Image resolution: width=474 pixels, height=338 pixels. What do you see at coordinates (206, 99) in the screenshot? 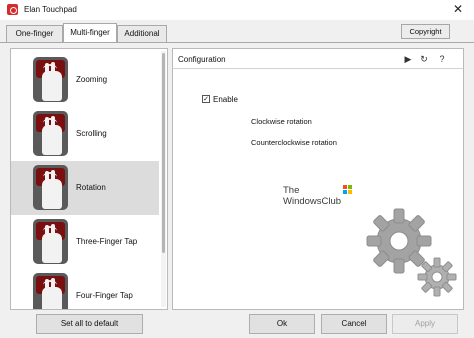
I see `enable-checkbox: ✓` at bounding box center [206, 99].